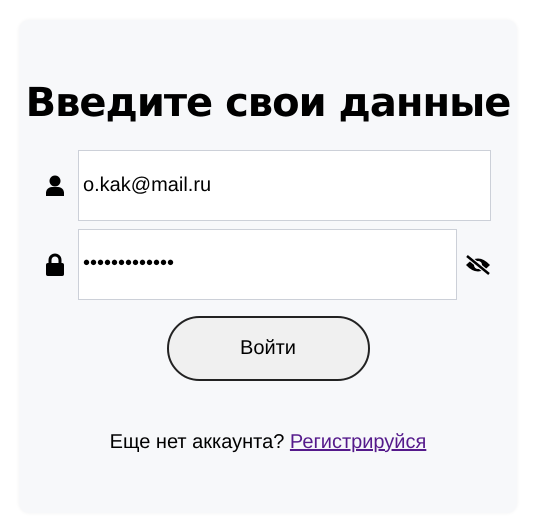 The width and height of the screenshot is (550, 529). What do you see at coordinates (478, 265) in the screenshot?
I see `eye-slash-icon` at bounding box center [478, 265].